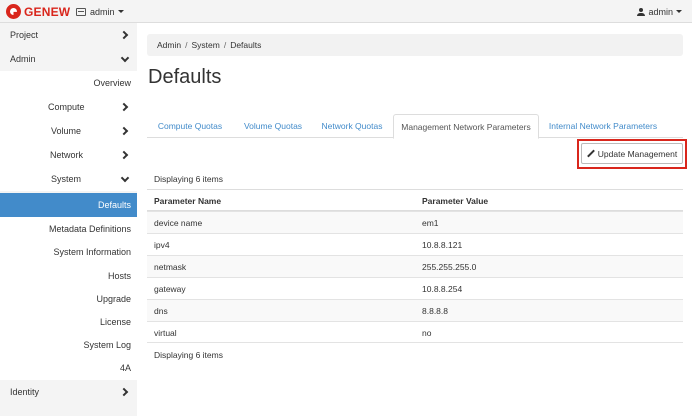 The image size is (692, 416). What do you see at coordinates (169, 45) in the screenshot?
I see `breadcrumb-item-admin: Admin` at bounding box center [169, 45].